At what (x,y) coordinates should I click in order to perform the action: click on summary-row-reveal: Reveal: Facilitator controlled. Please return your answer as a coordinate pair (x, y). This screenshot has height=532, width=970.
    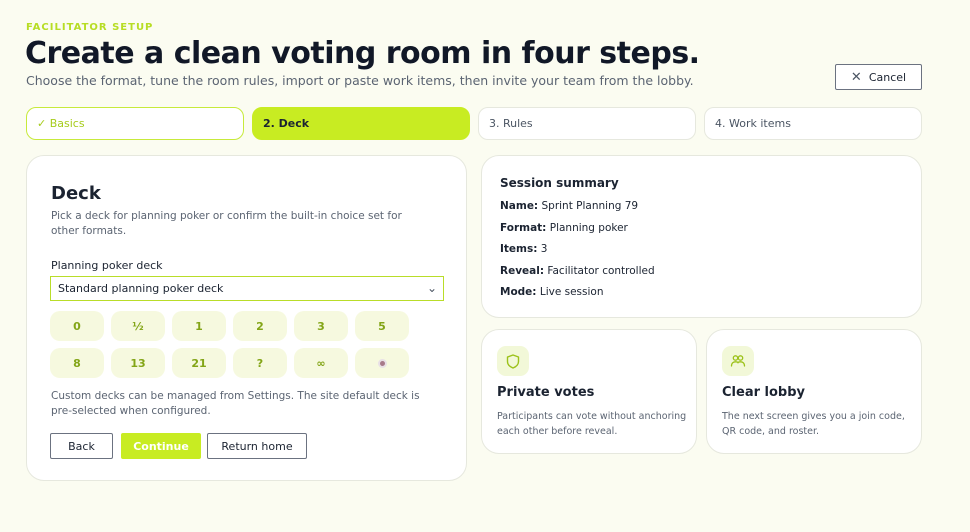
    Looking at the image, I should click on (577, 271).